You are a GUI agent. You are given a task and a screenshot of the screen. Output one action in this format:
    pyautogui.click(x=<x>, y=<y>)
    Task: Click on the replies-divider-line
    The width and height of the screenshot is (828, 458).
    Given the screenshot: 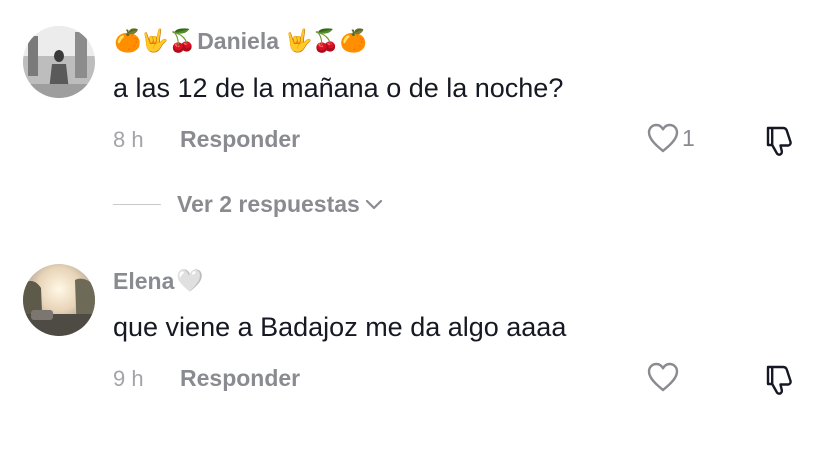 What is the action you would take?
    pyautogui.click(x=137, y=204)
    